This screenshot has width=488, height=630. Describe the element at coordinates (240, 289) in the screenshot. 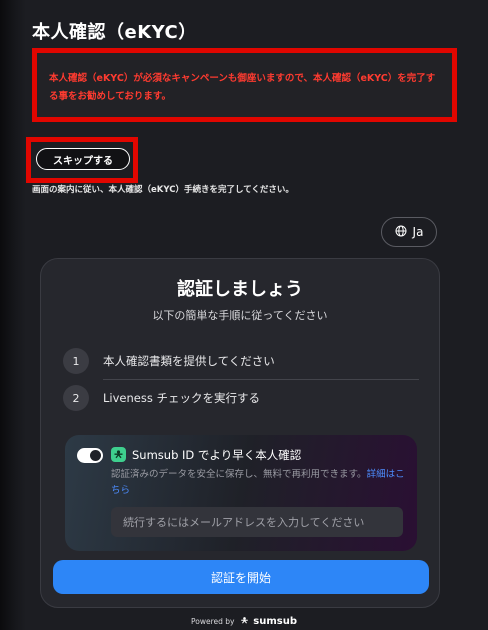

I see `card-title: 認証しましょう` at that location.